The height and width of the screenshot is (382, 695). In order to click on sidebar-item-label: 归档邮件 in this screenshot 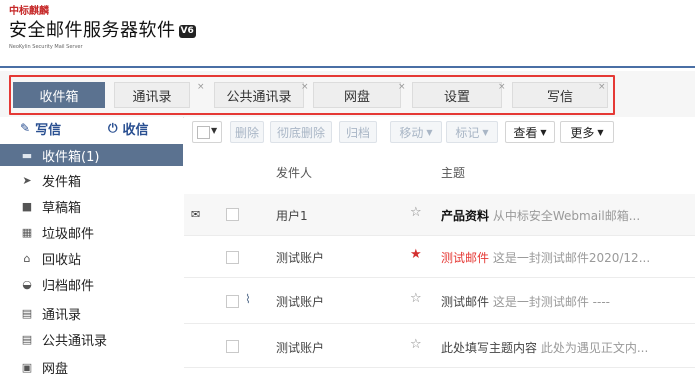, I will do `click(68, 286)`.